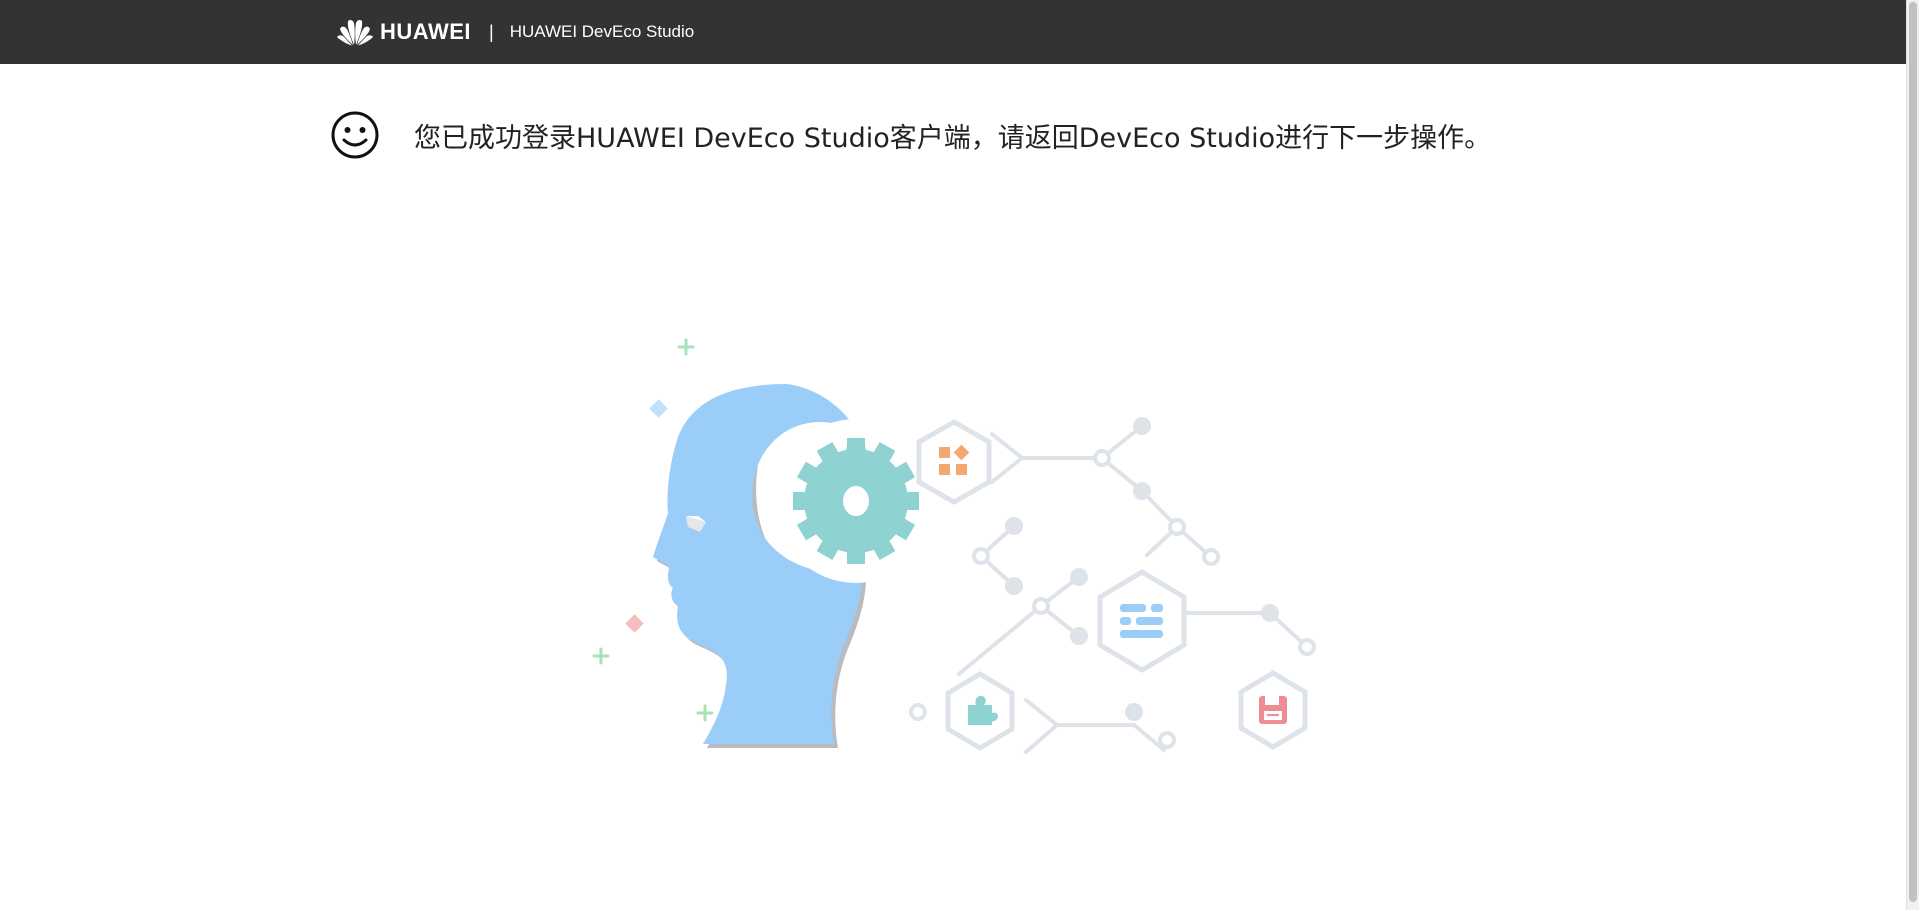  I want to click on scrollbar-thumb, so click(1913, 452).